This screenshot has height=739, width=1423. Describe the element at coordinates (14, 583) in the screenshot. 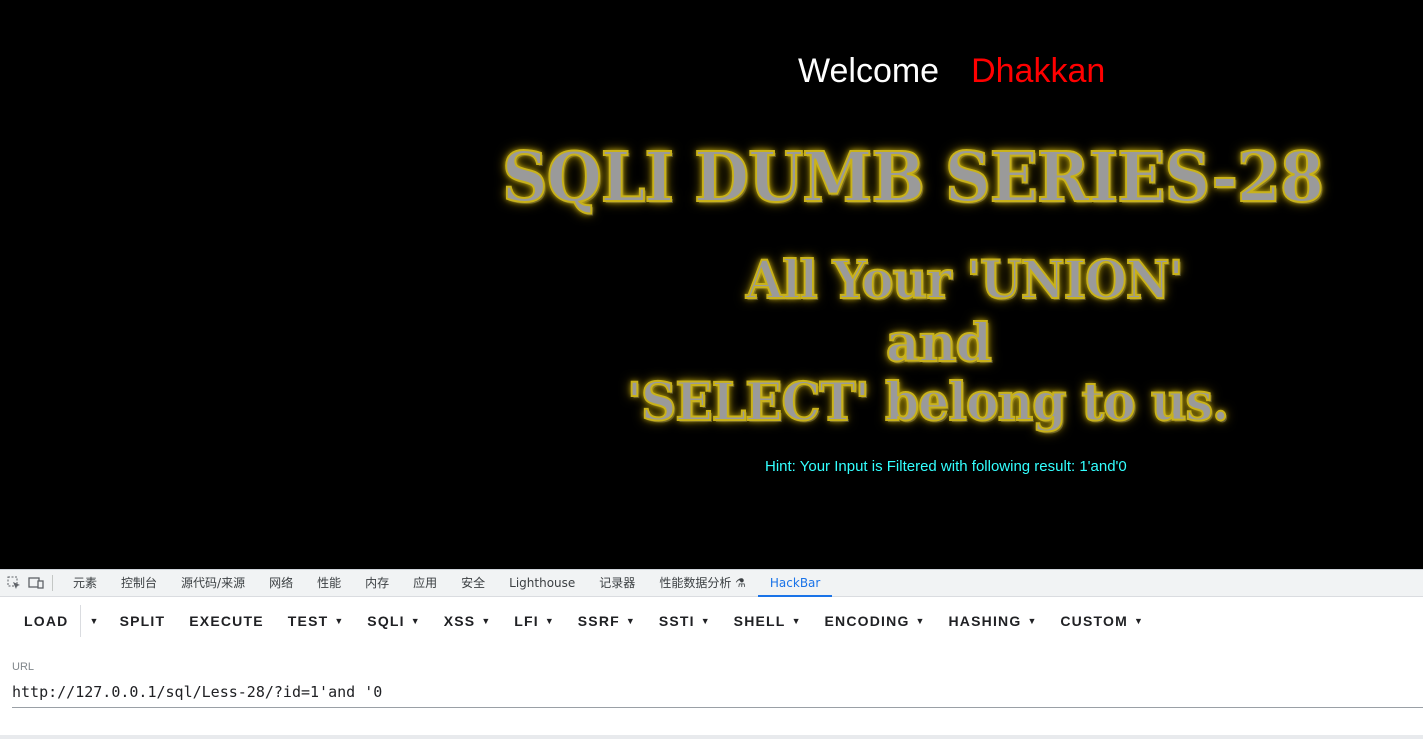

I see `inspect-icon` at that location.